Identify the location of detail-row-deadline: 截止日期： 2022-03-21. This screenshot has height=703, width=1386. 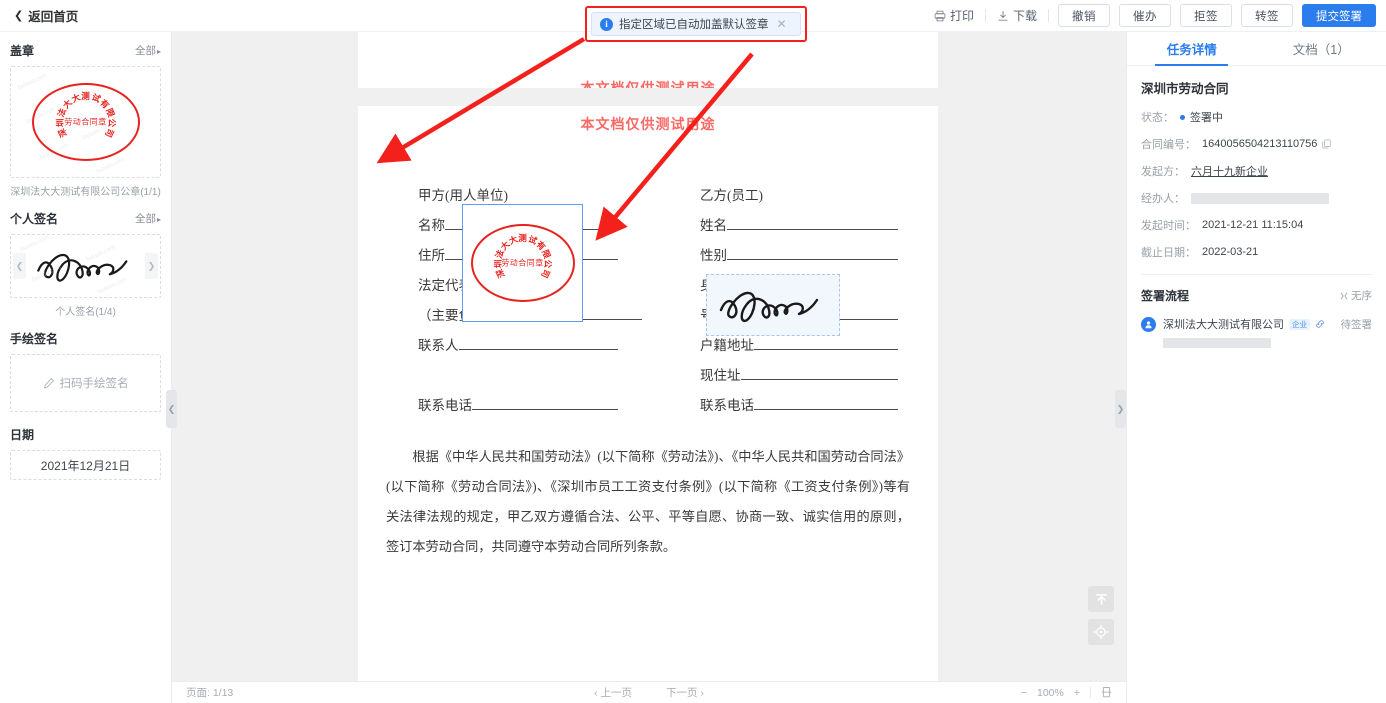
(1256, 252).